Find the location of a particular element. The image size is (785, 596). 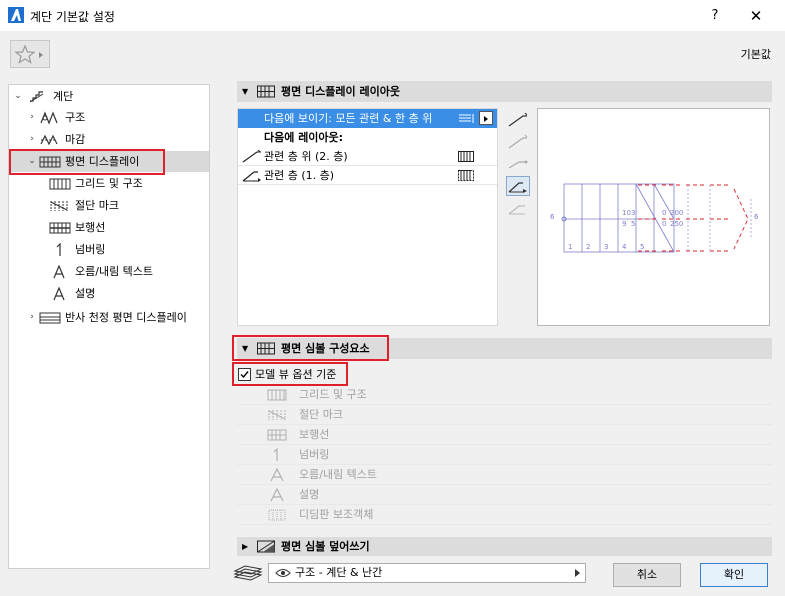

tree-item-finish: 마감 is located at coordinates (62, 140).